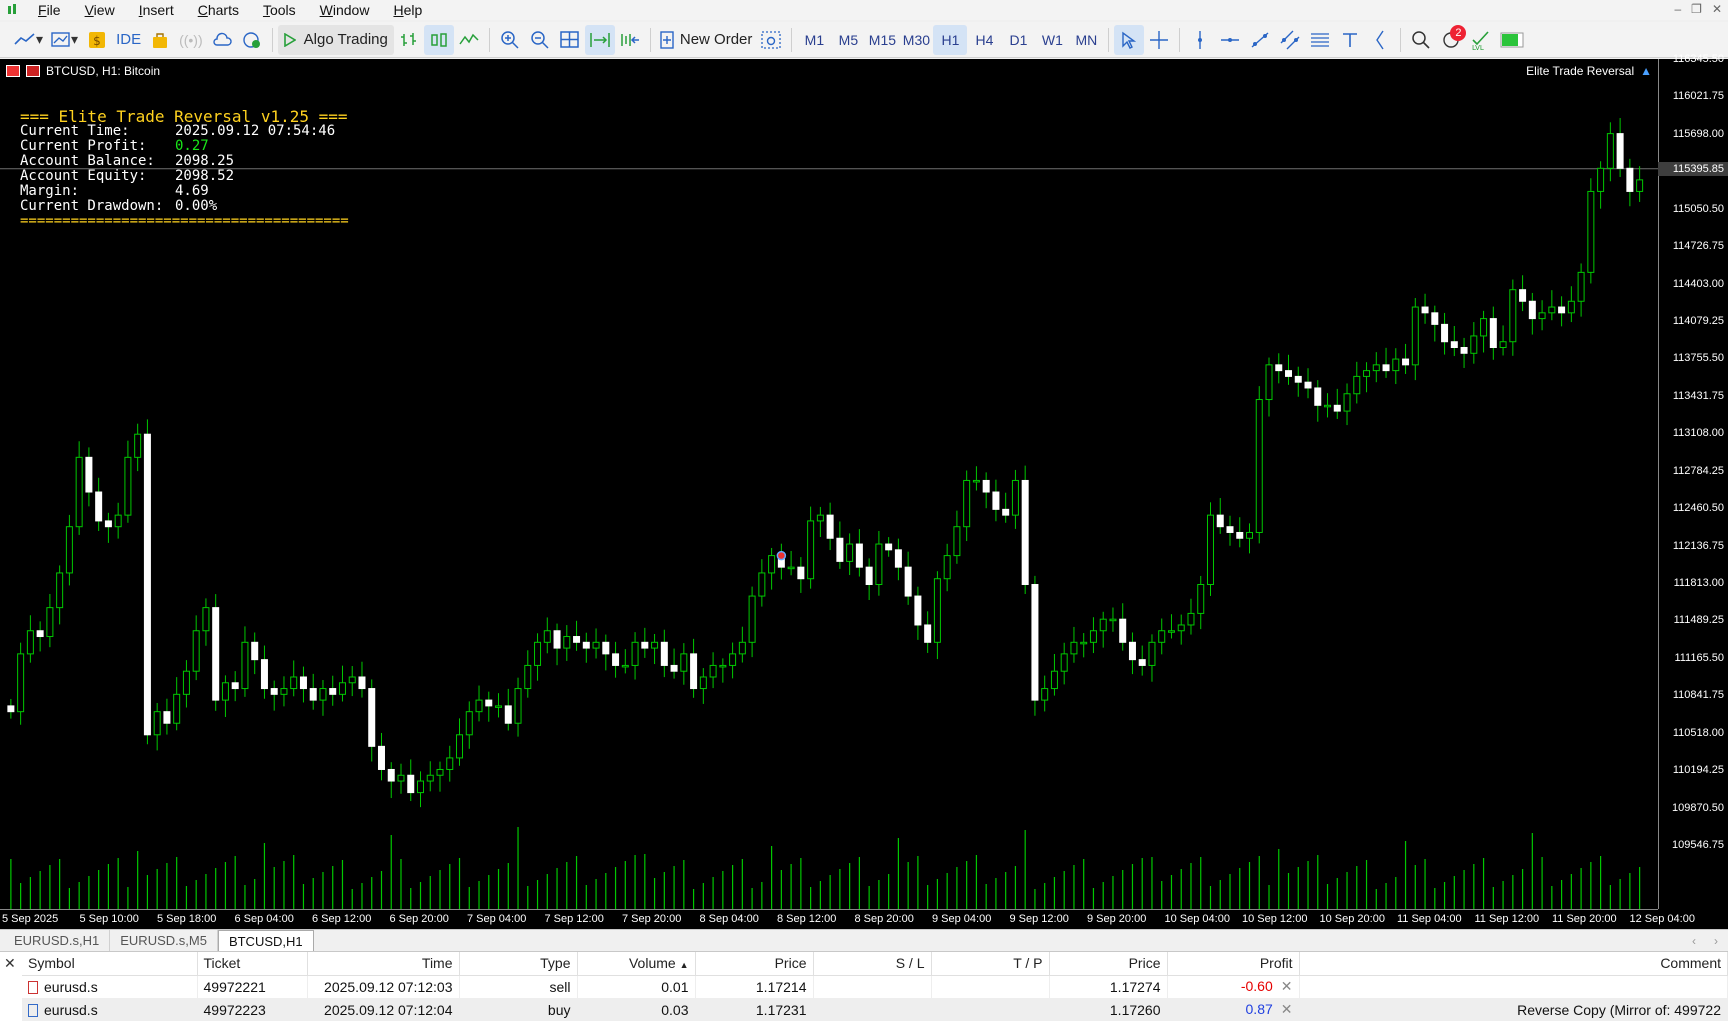  Describe the element at coordinates (882, 40) in the screenshot. I see `timeframe-m15: M15` at that location.